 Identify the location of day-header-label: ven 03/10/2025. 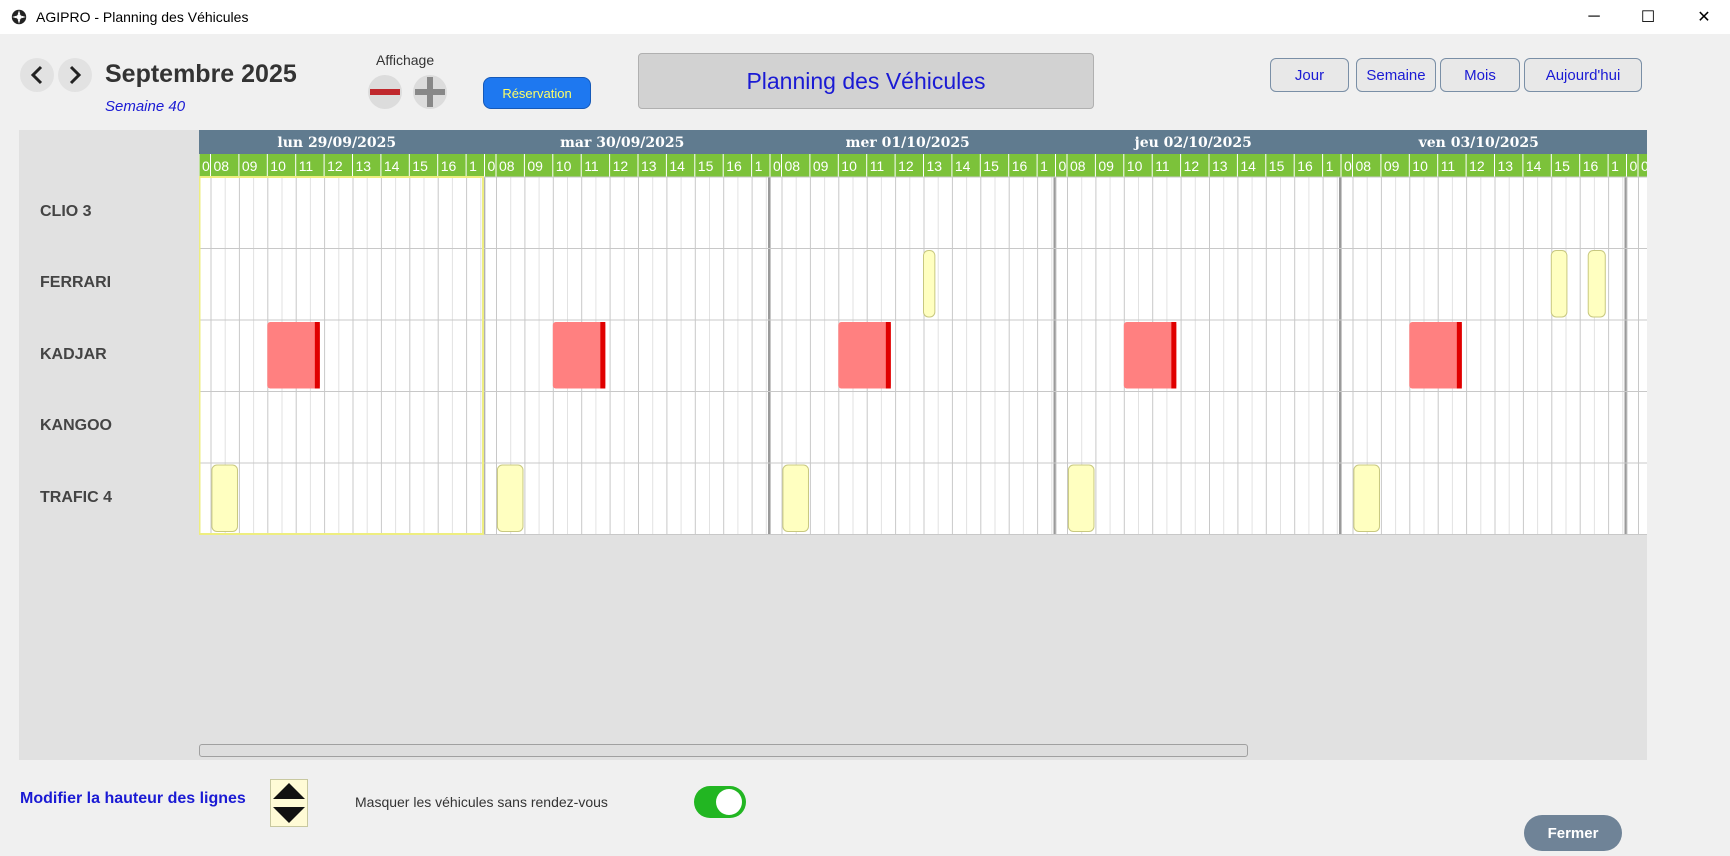
(1478, 143).